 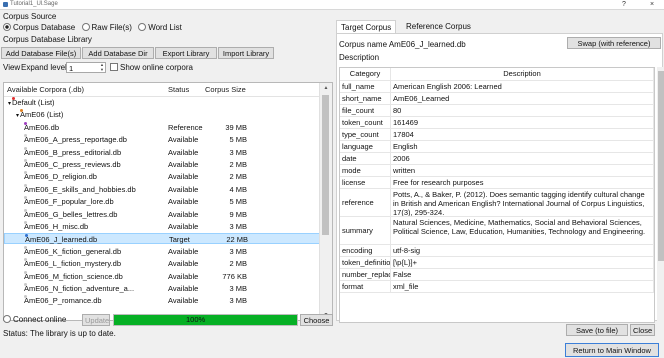 I want to click on table-cell-description: written, so click(x=522, y=171).